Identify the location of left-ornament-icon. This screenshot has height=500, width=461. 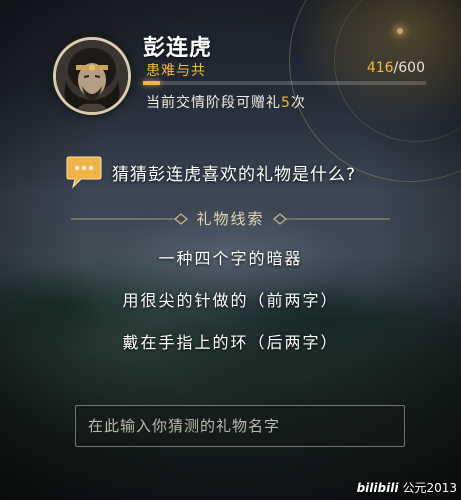
(130, 218).